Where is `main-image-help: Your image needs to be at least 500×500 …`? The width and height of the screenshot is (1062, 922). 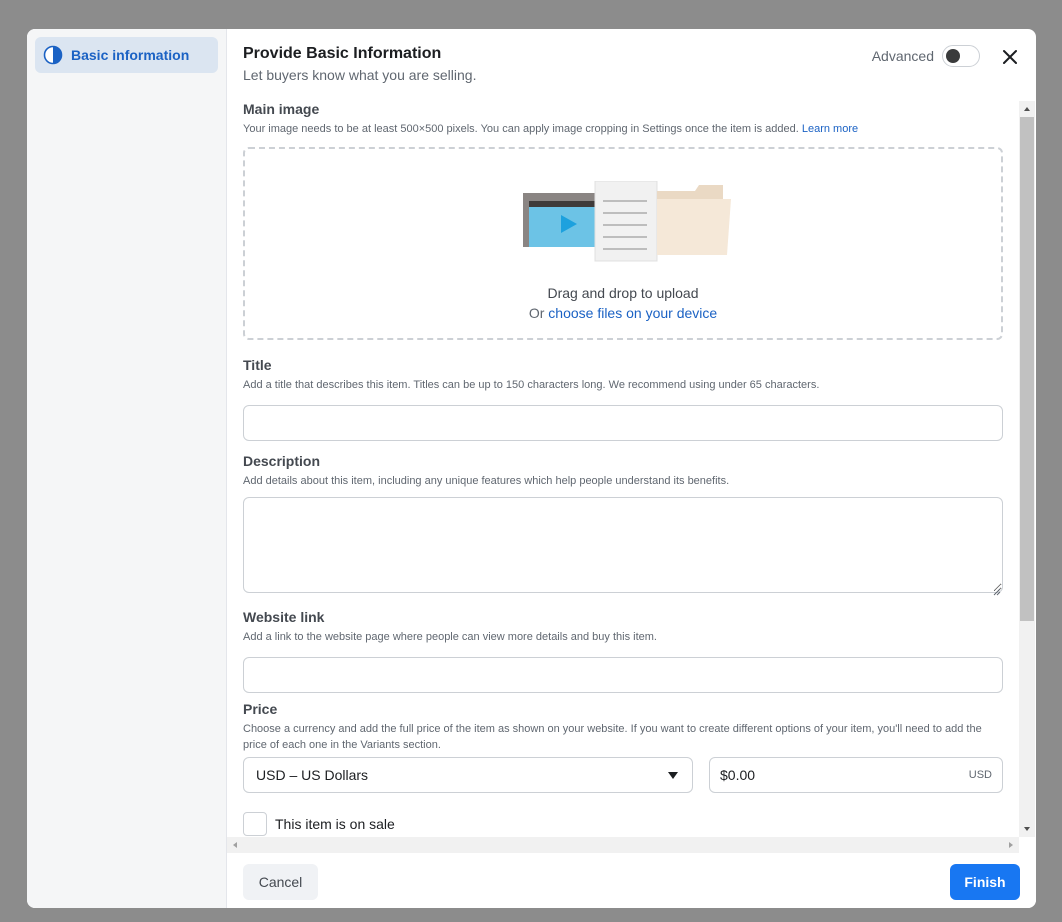
main-image-help: Your image needs to be at least 500×500 … is located at coordinates (623, 129).